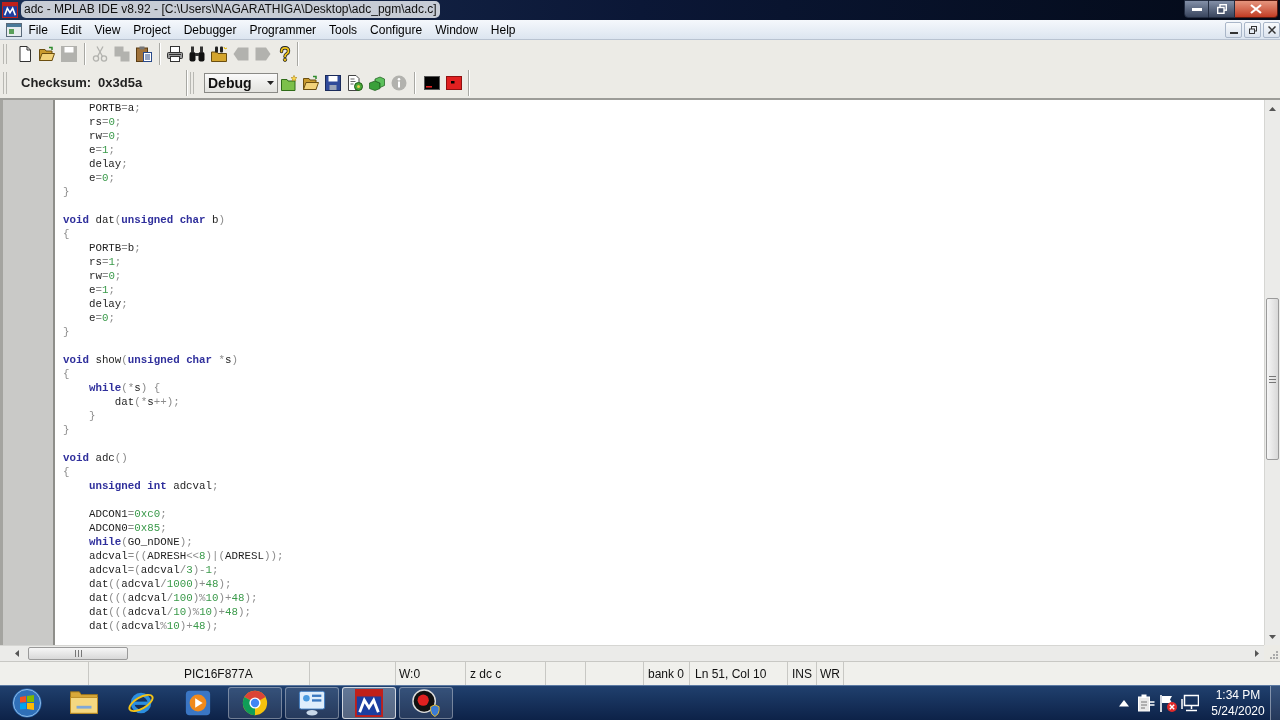  Describe the element at coordinates (120, 83) in the screenshot. I see `checksum-value: 0x3d5a` at that location.